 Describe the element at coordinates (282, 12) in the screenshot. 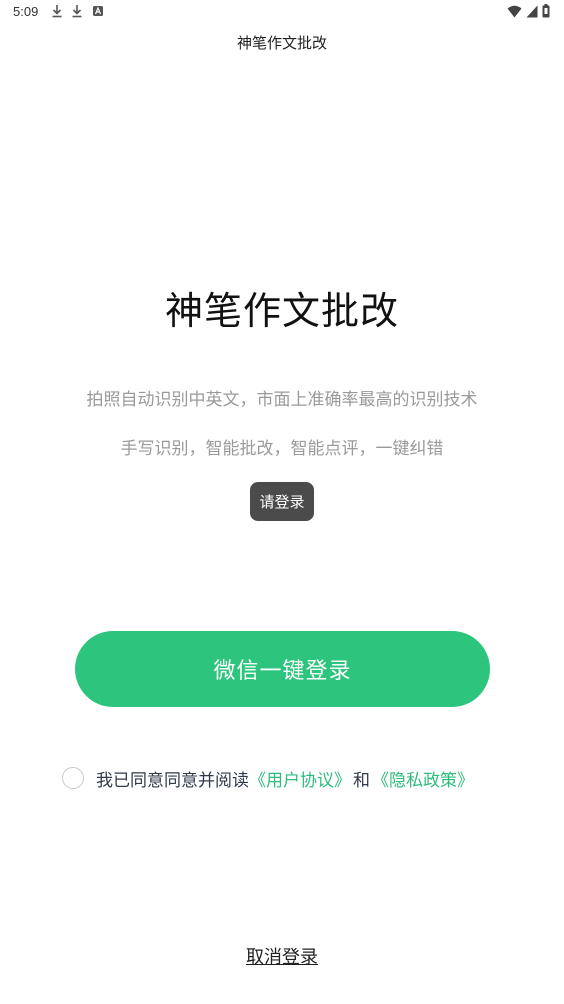

I see `status-bar: 5:09` at that location.